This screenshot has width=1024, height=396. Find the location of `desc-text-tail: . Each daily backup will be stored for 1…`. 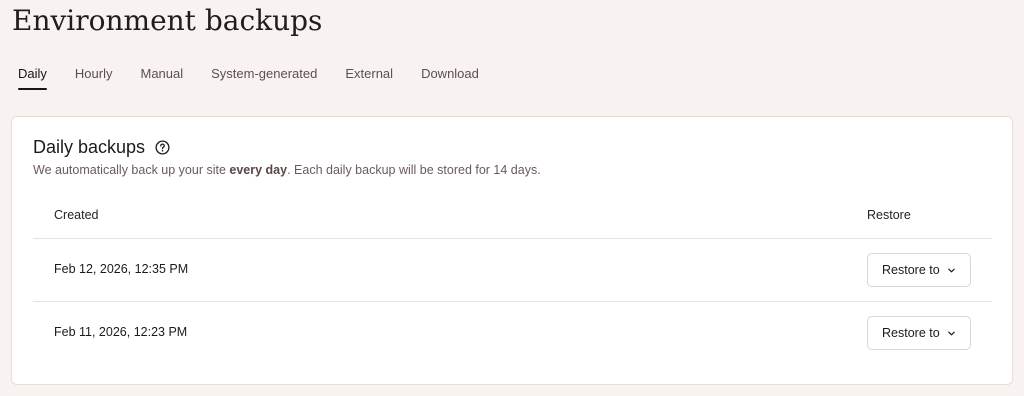

desc-text-tail: . Each daily backup will be stored for 1… is located at coordinates (414, 170).